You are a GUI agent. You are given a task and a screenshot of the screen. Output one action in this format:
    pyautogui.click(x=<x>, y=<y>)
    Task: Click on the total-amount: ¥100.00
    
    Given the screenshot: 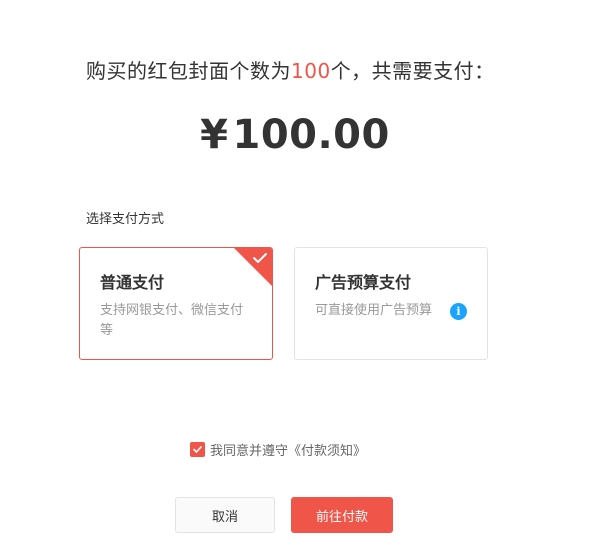 What is the action you would take?
    pyautogui.click(x=295, y=135)
    